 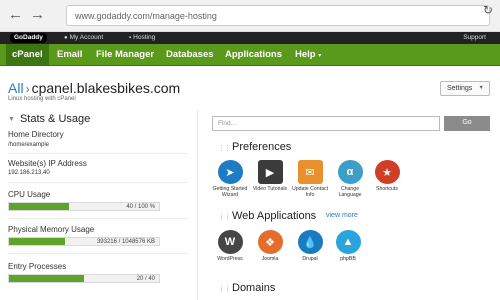 I want to click on memory-usage-value: 393216 / 1048576 KB, so click(x=125, y=242).